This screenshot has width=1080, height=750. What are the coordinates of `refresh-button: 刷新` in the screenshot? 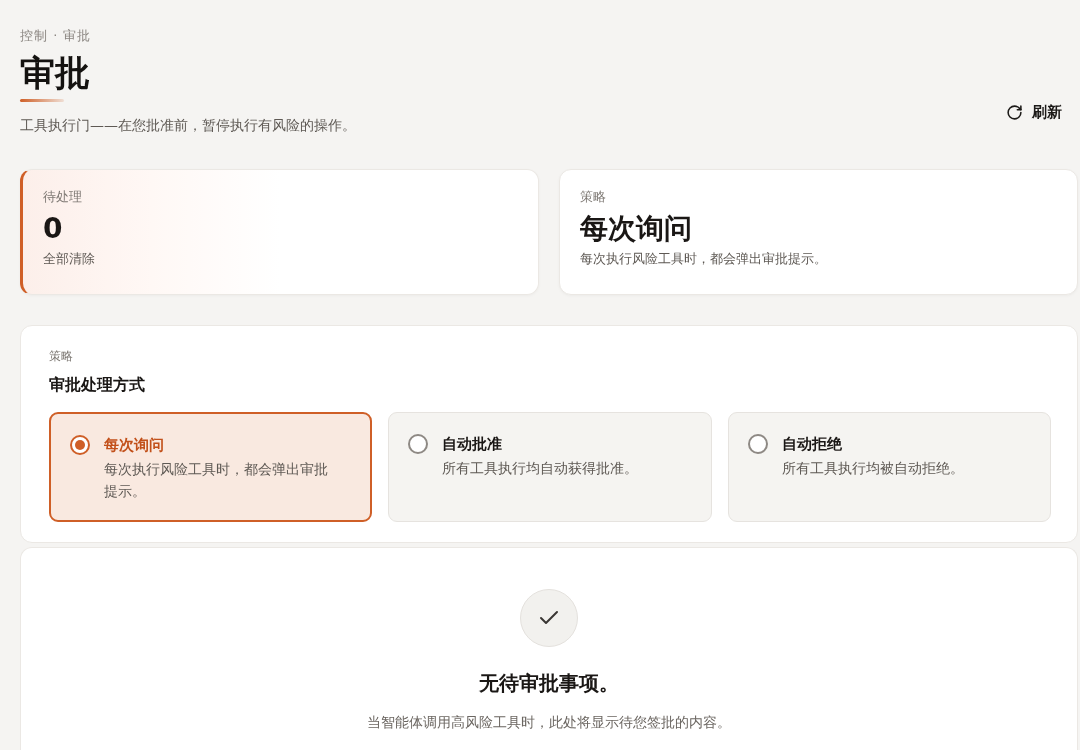 It's located at (1038, 112).